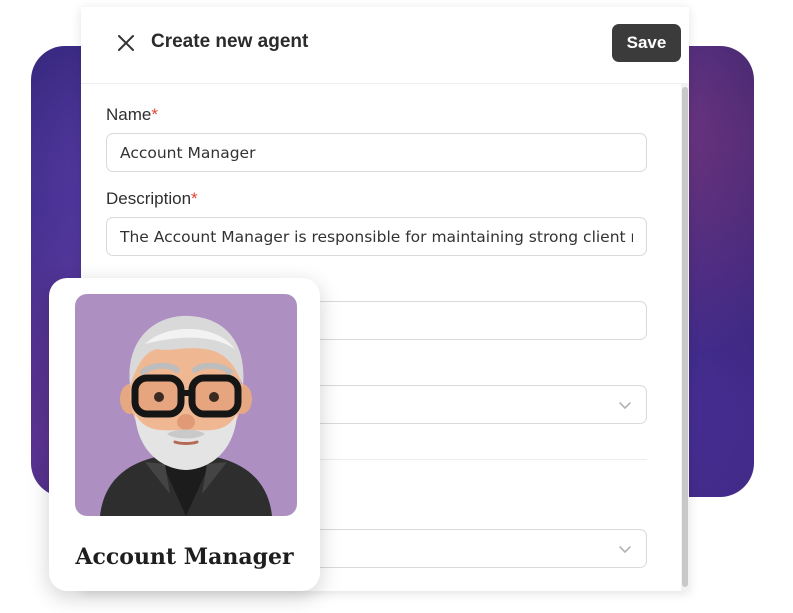  Describe the element at coordinates (385, 45) in the screenshot. I see `modal-header: Create new agent Save` at that location.